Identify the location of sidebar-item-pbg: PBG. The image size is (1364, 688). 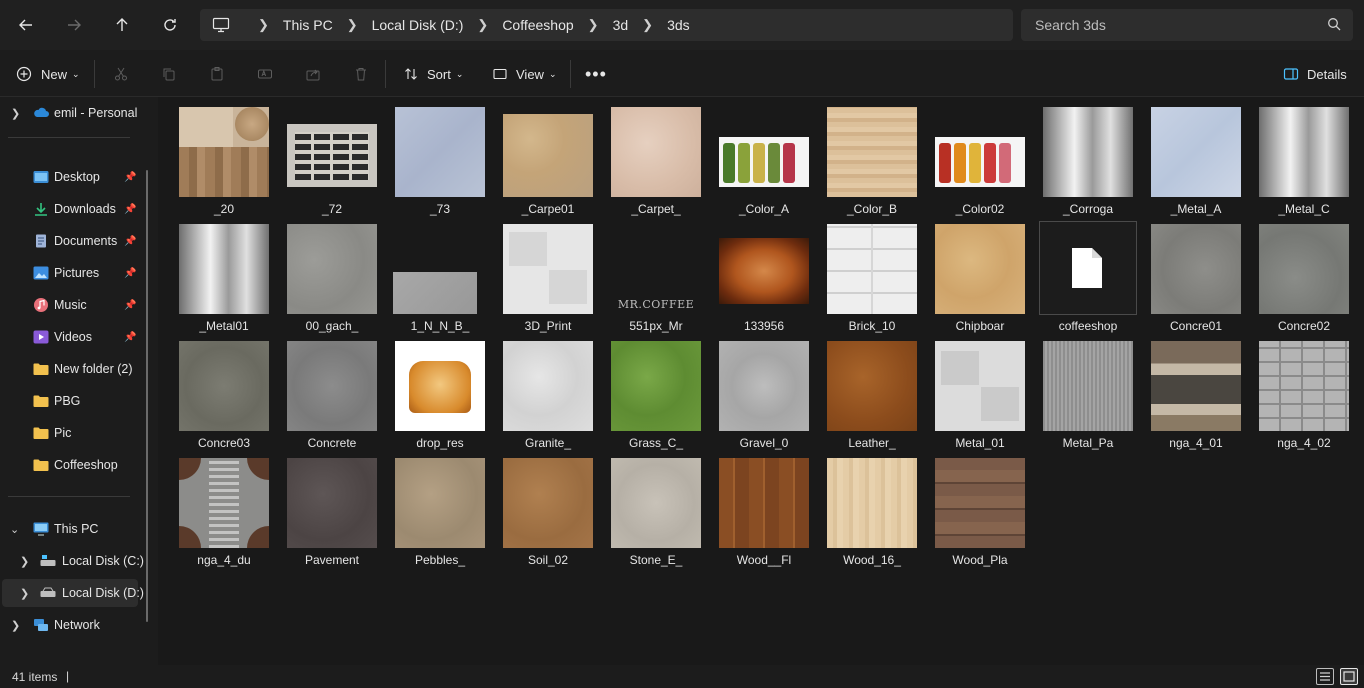
(74, 401).